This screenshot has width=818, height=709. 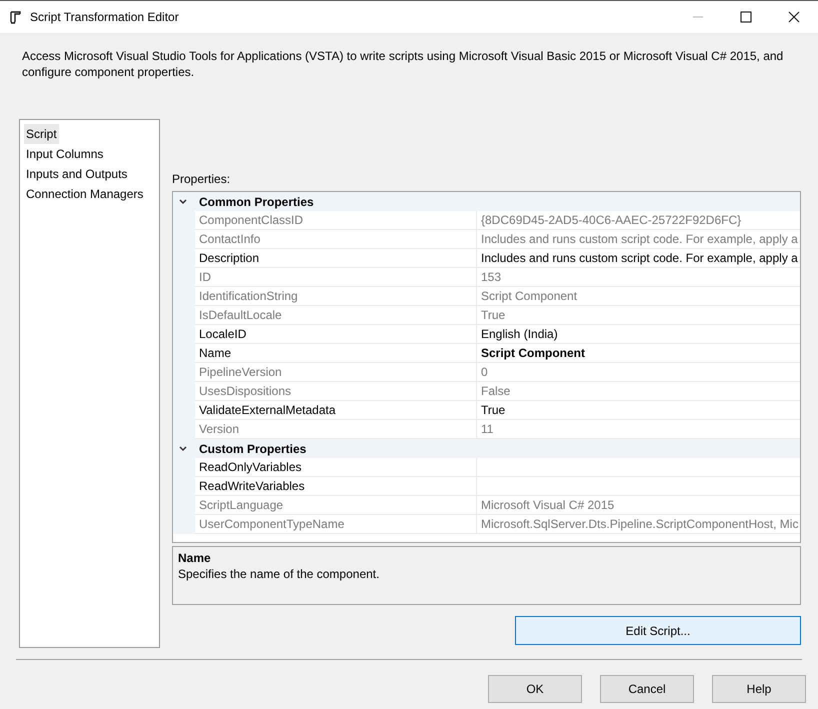 I want to click on maximize-icon, so click(x=746, y=17).